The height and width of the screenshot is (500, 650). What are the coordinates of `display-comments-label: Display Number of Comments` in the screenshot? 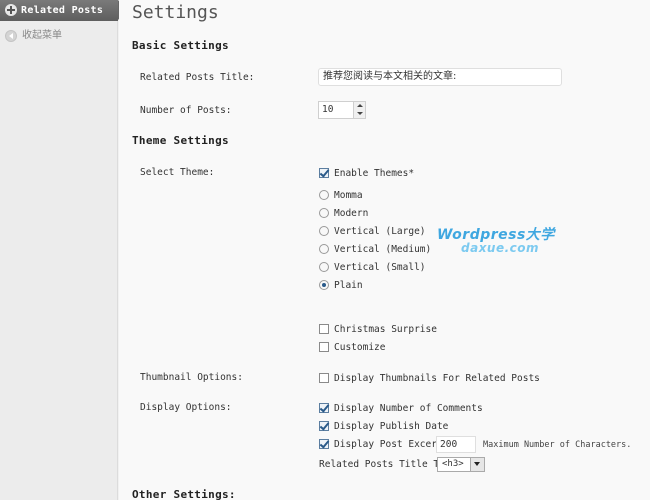 It's located at (408, 408).